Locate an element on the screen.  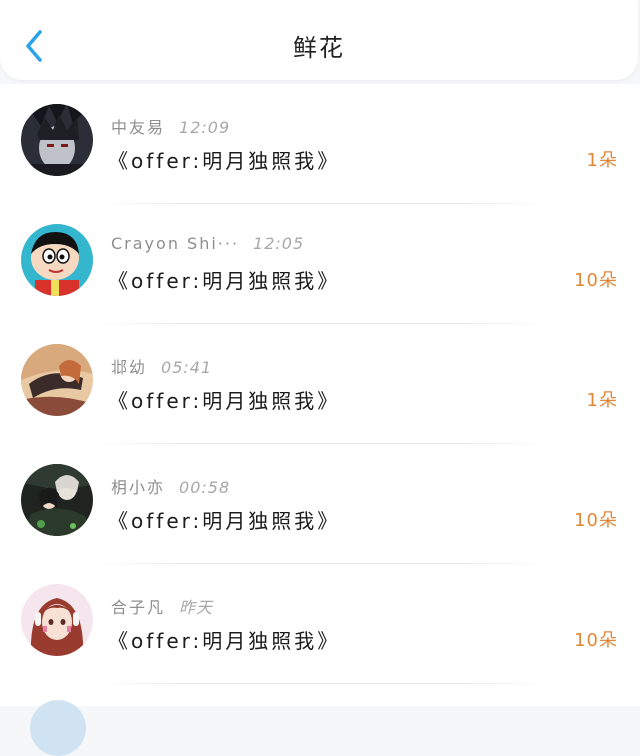
sender-name: 中友易 is located at coordinates (138, 127).